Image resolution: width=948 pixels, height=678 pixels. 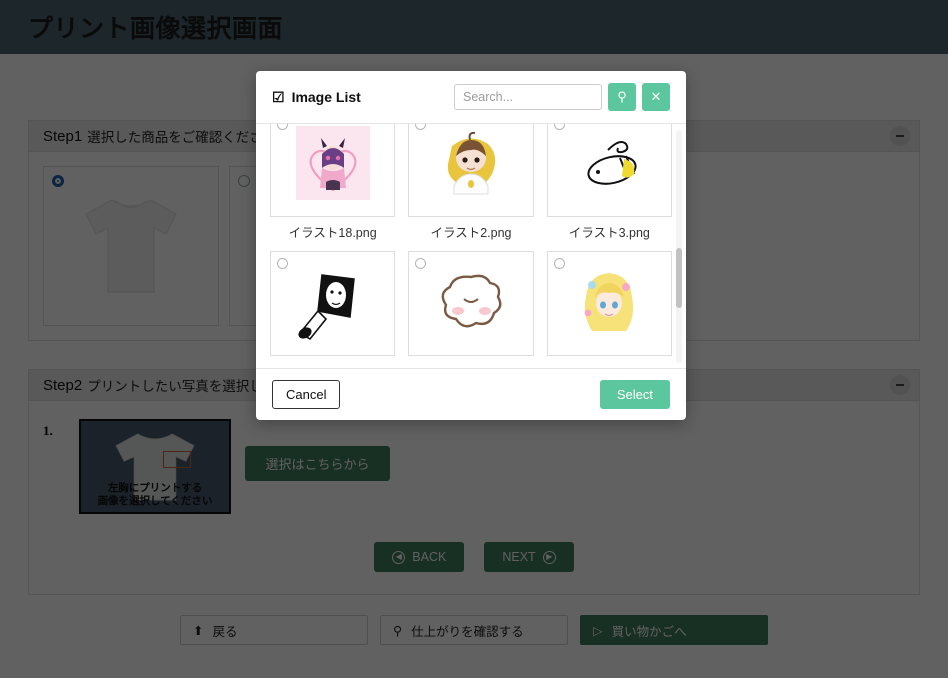 I want to click on close-icon: ✕, so click(x=656, y=96).